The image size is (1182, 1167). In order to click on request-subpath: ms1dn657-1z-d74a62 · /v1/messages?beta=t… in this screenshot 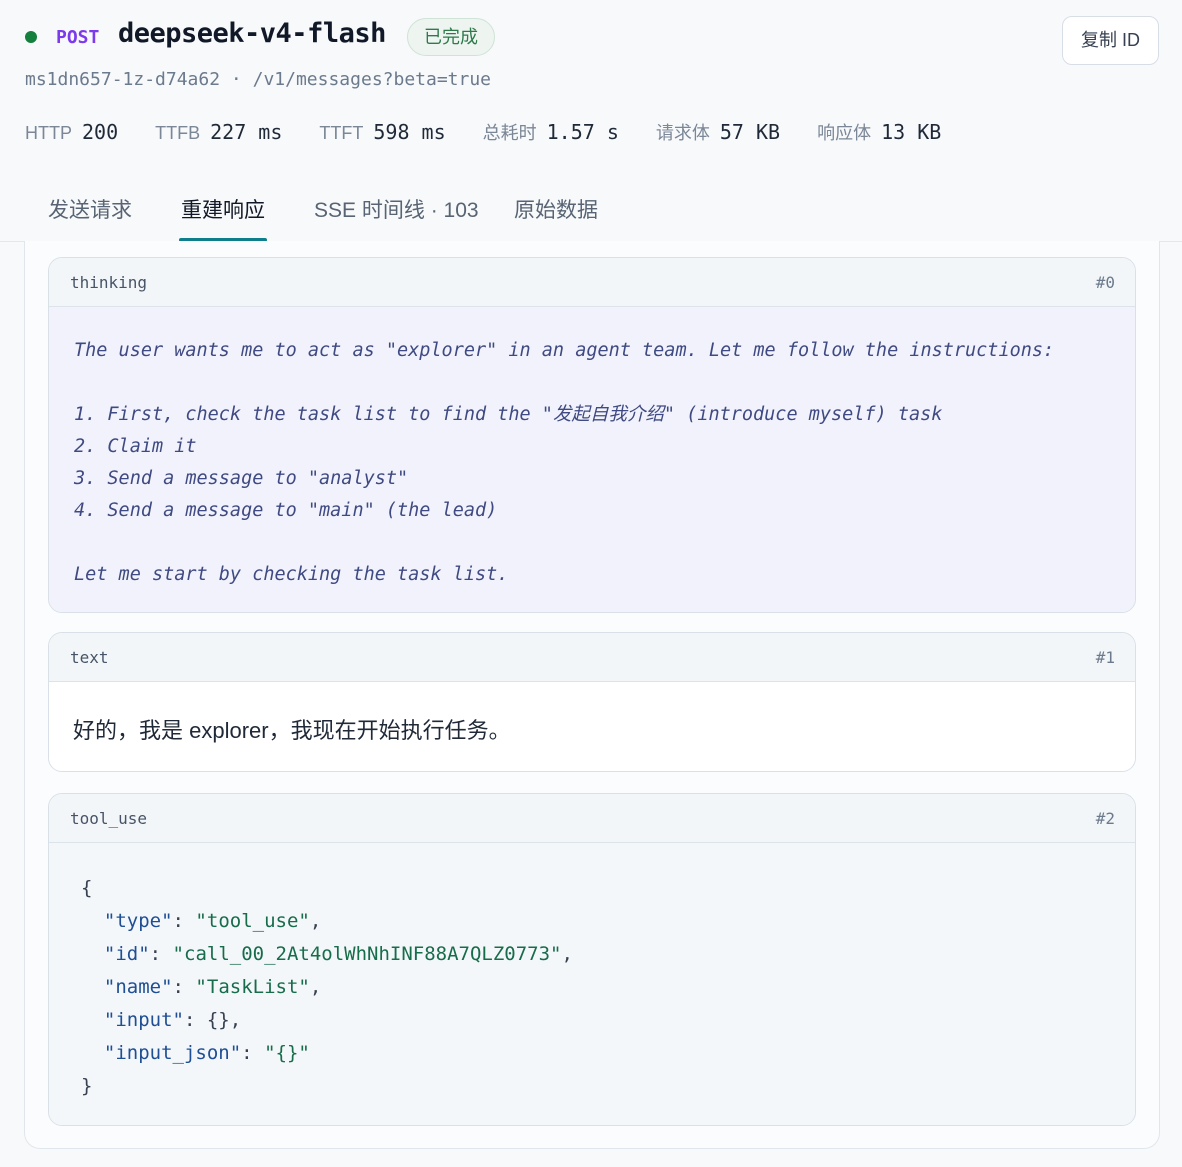, I will do `click(258, 79)`.